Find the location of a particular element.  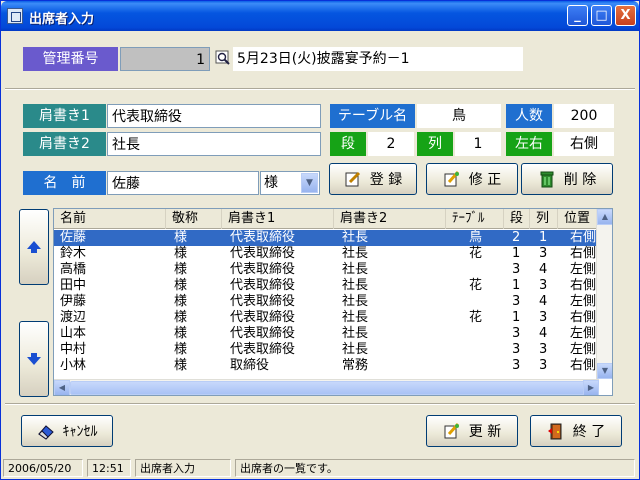

table-row: 山本 様 代表取締役 社長 3 4 左側 is located at coordinates (326, 334).